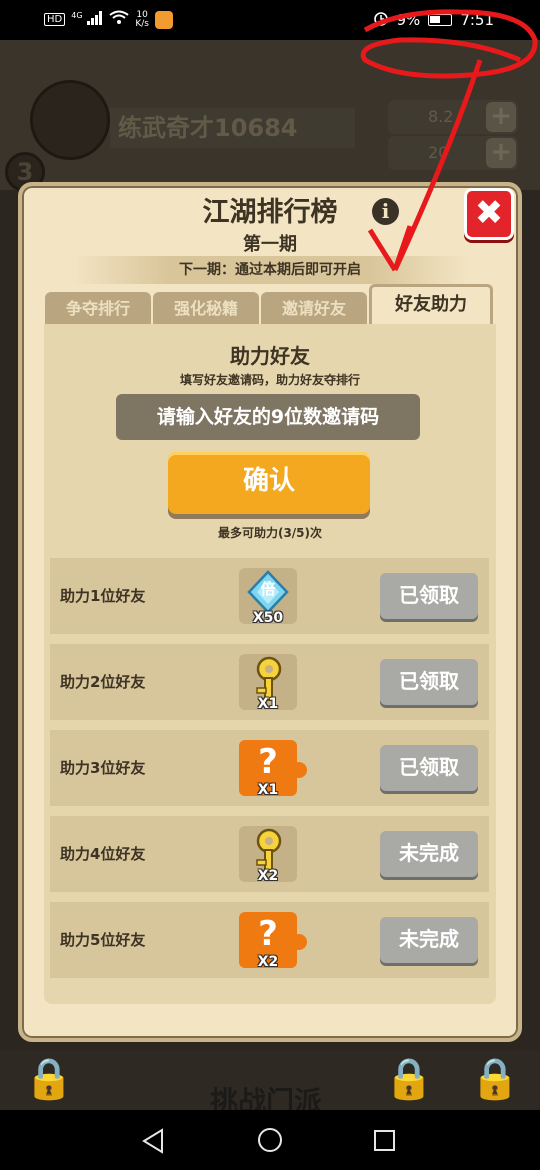 Image resolution: width=540 pixels, height=1170 pixels. I want to click on reward-row: 助力5位好友 ? X2 未完成, so click(269, 940).